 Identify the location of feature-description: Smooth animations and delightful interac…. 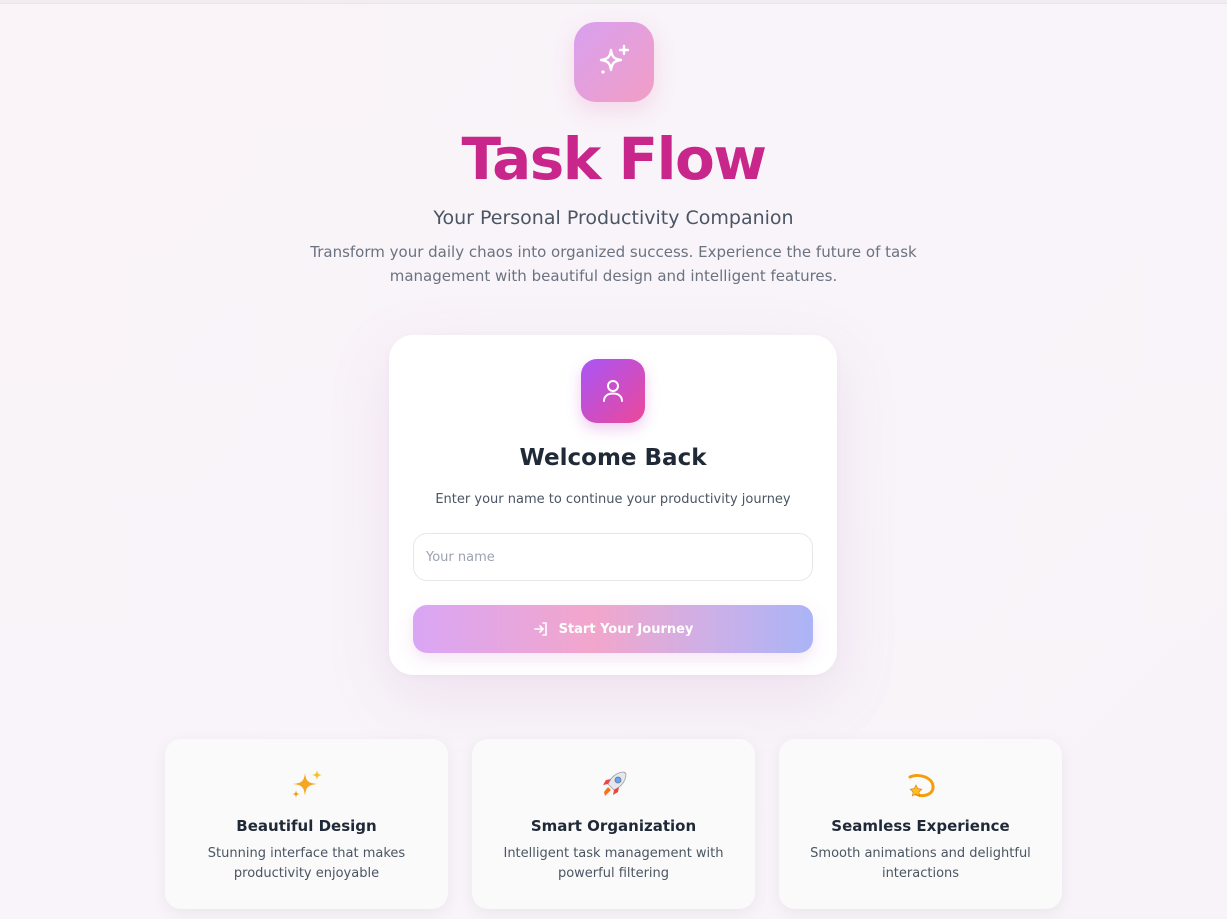
(920, 863).